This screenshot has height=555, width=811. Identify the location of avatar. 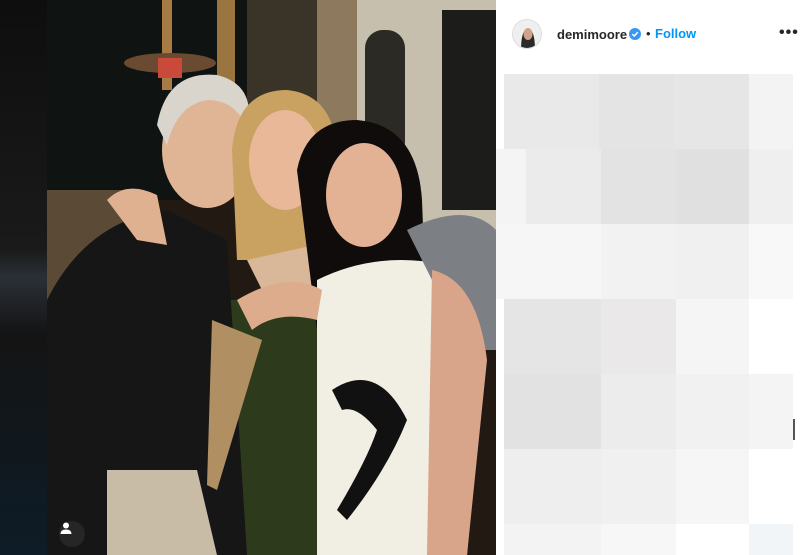
(527, 34).